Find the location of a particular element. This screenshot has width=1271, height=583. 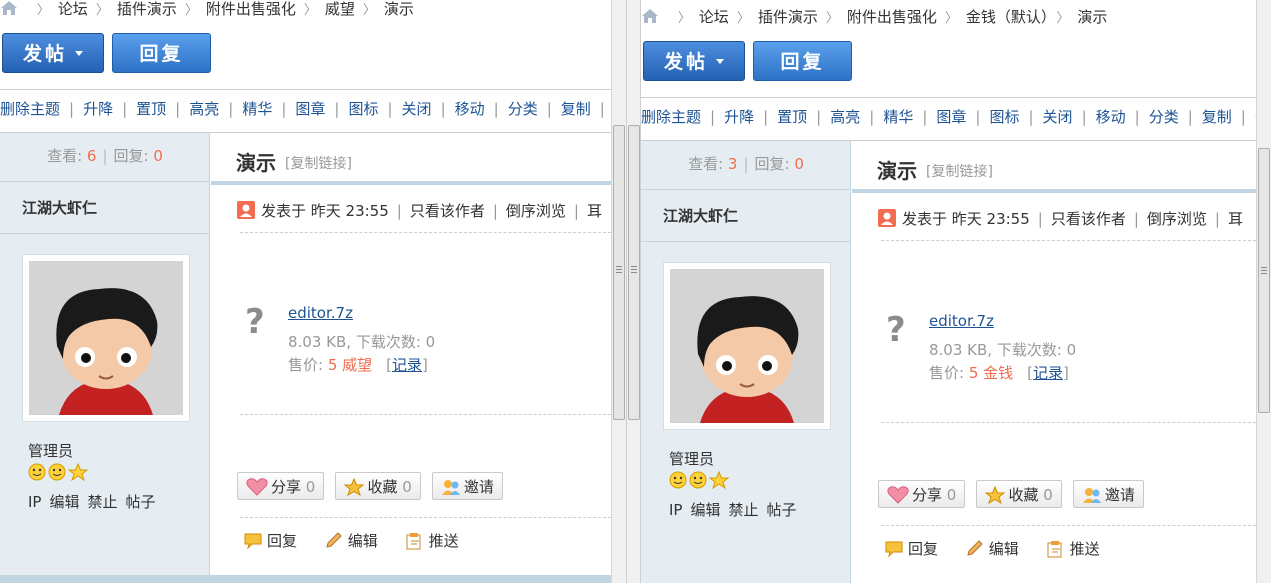

attachment-size: 8.03 KB, 下载次数: 0 is located at coordinates (1003, 350).